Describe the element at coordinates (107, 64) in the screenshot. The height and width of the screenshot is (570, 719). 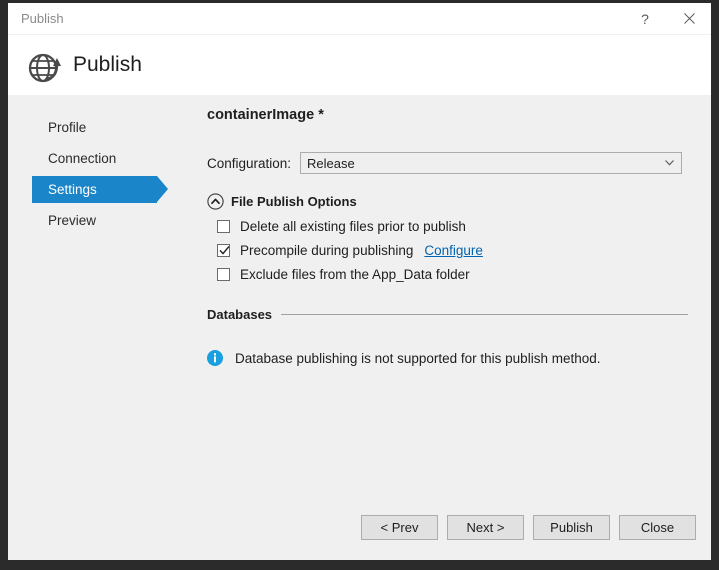
I see `dialog-header-title: Publish` at that location.